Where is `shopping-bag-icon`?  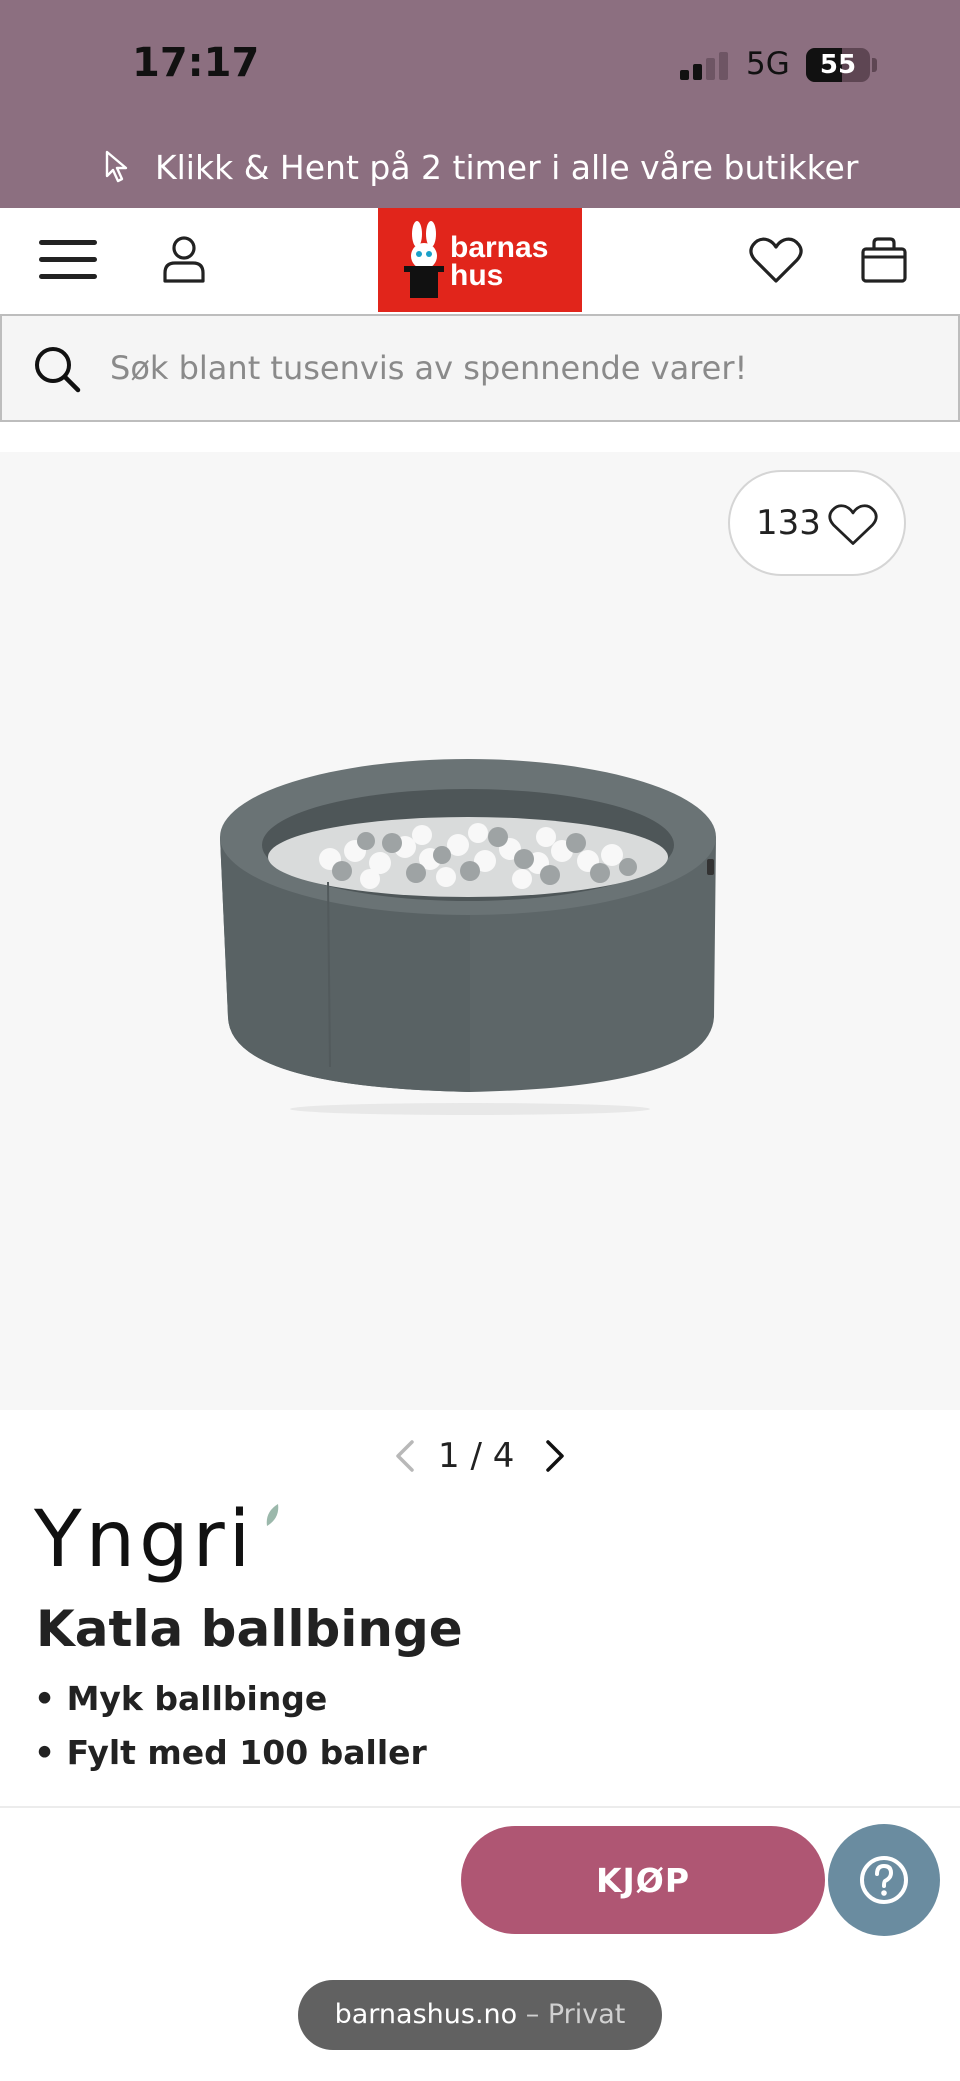 shopping-bag-icon is located at coordinates (884, 260).